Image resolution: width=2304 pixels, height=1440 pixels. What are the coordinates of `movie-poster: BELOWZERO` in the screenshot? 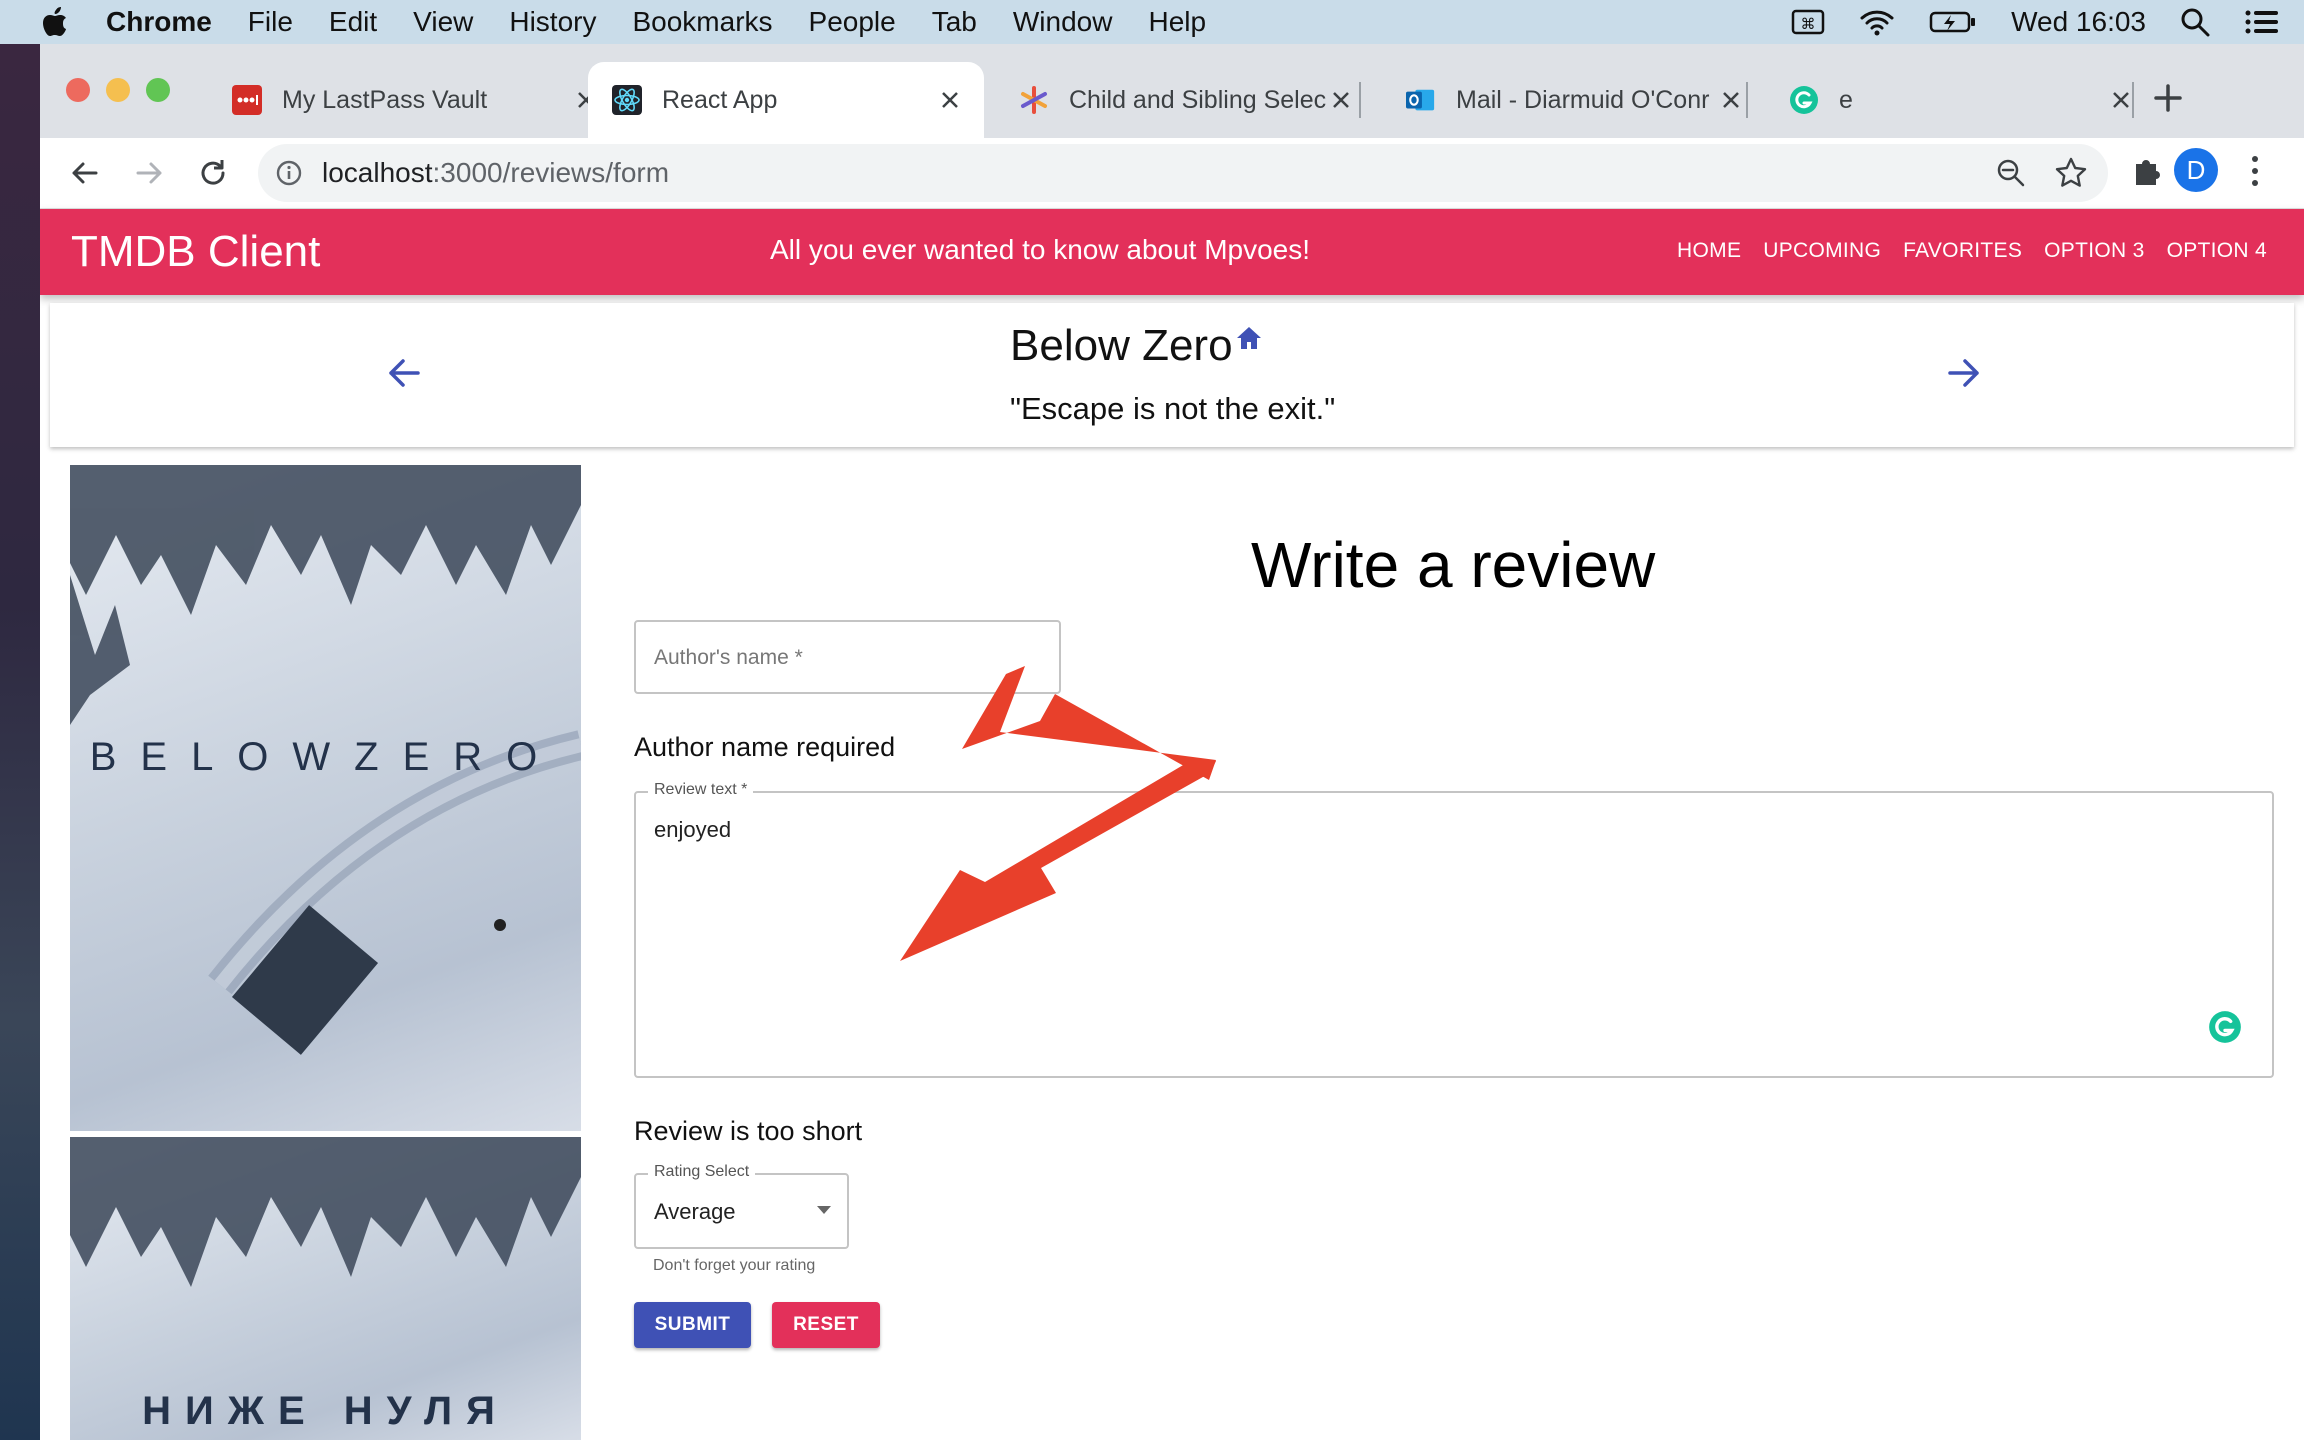 It's located at (325, 798).